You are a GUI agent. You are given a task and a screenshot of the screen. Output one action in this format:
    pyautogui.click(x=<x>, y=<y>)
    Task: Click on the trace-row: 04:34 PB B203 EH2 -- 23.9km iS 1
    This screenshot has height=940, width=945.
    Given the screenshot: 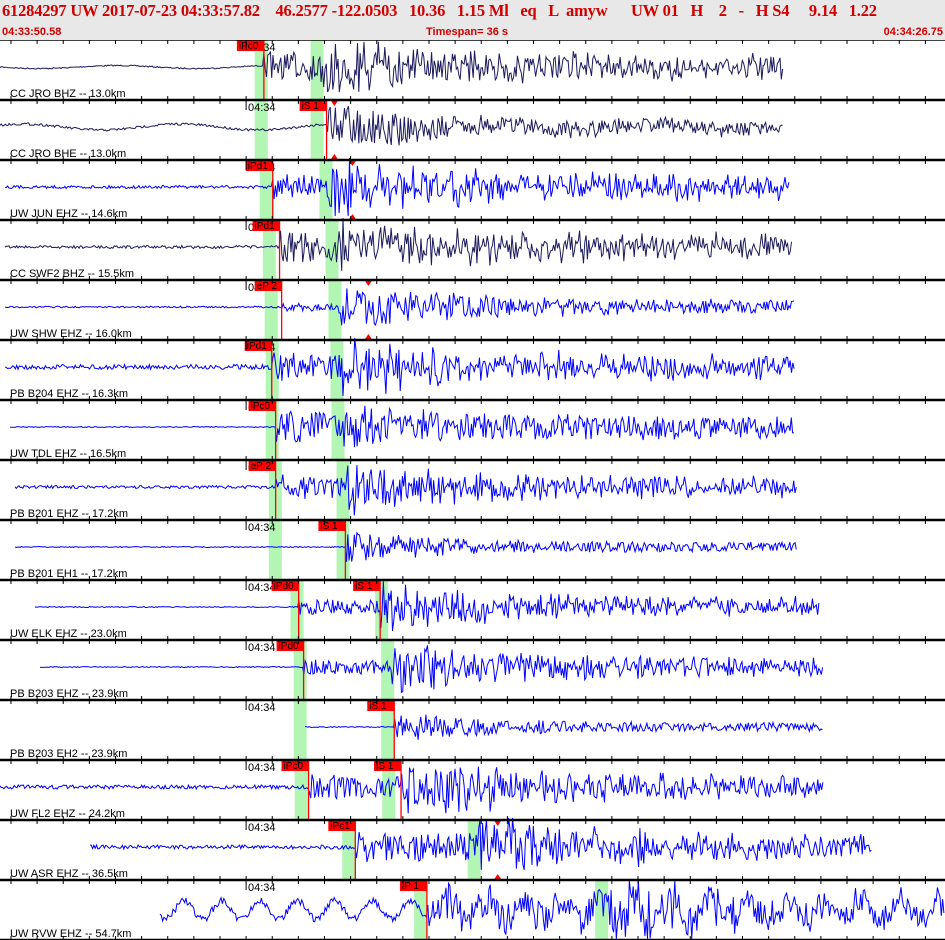 What is the action you would take?
    pyautogui.click(x=416, y=730)
    